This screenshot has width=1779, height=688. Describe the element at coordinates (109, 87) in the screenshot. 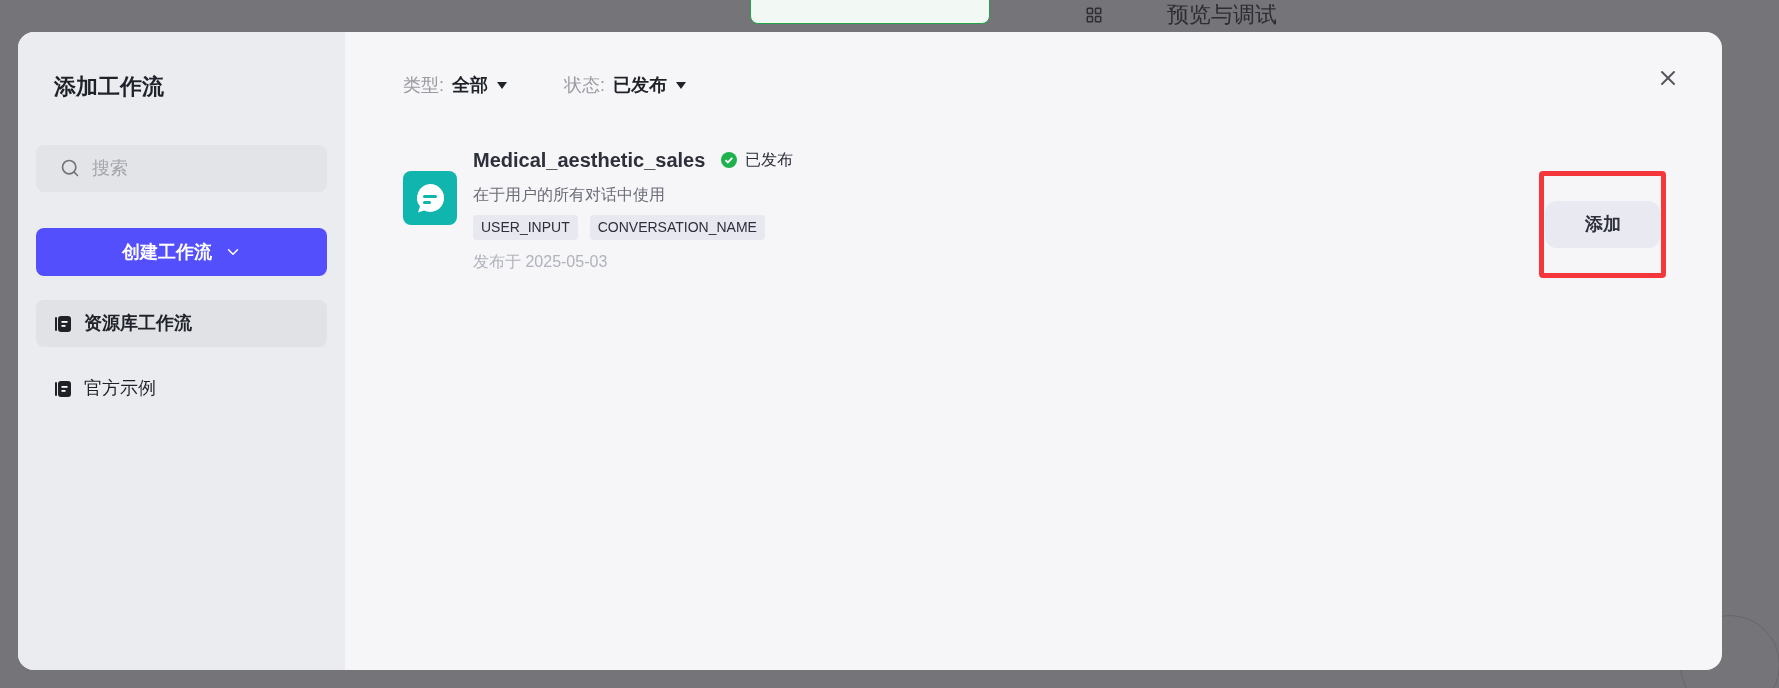

I see `dialog-title: 添加工作流` at that location.